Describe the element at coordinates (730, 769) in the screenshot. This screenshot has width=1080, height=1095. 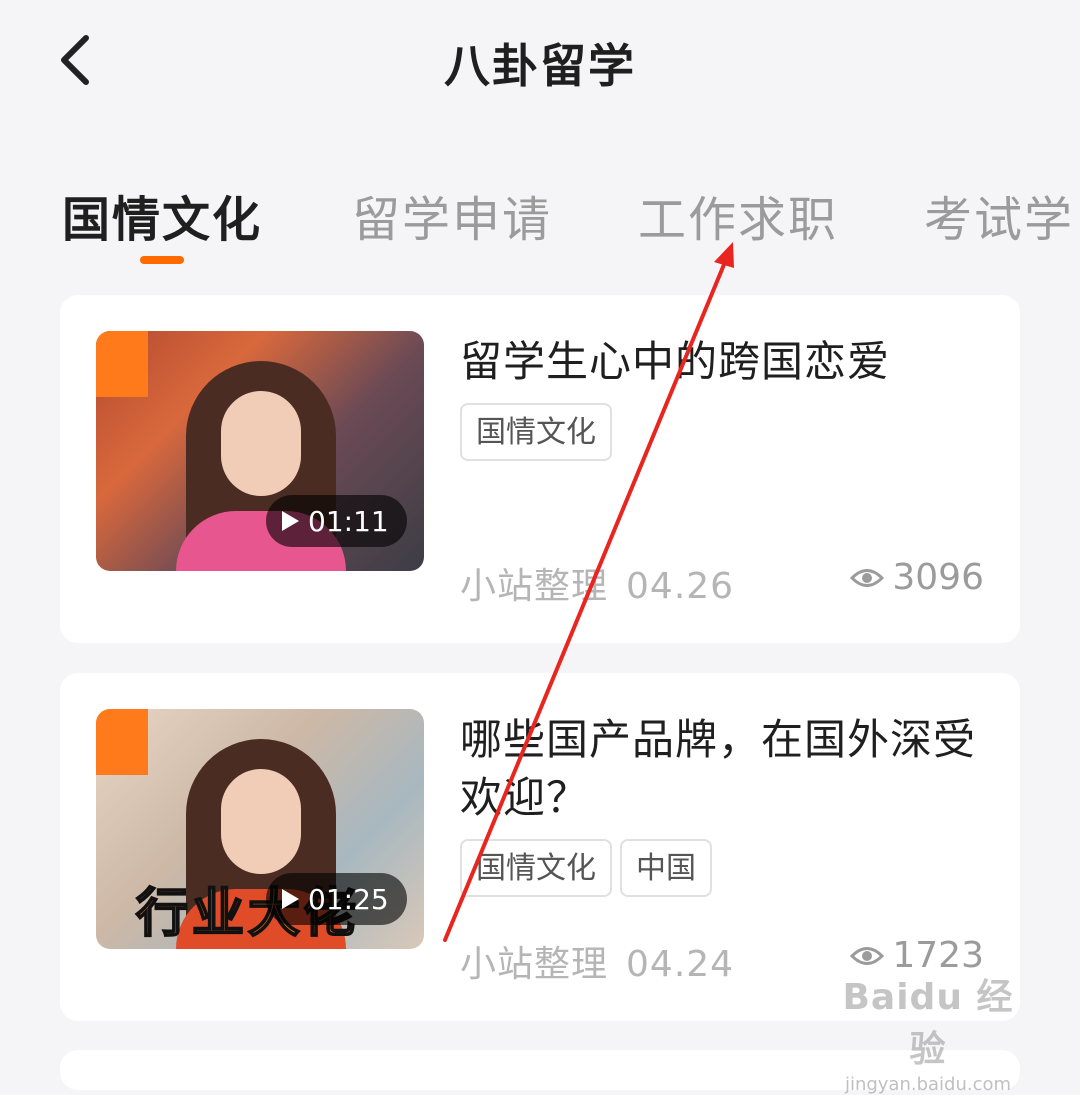
I see `video-title: 哪些国产品牌，在国外深受欢迎？` at that location.